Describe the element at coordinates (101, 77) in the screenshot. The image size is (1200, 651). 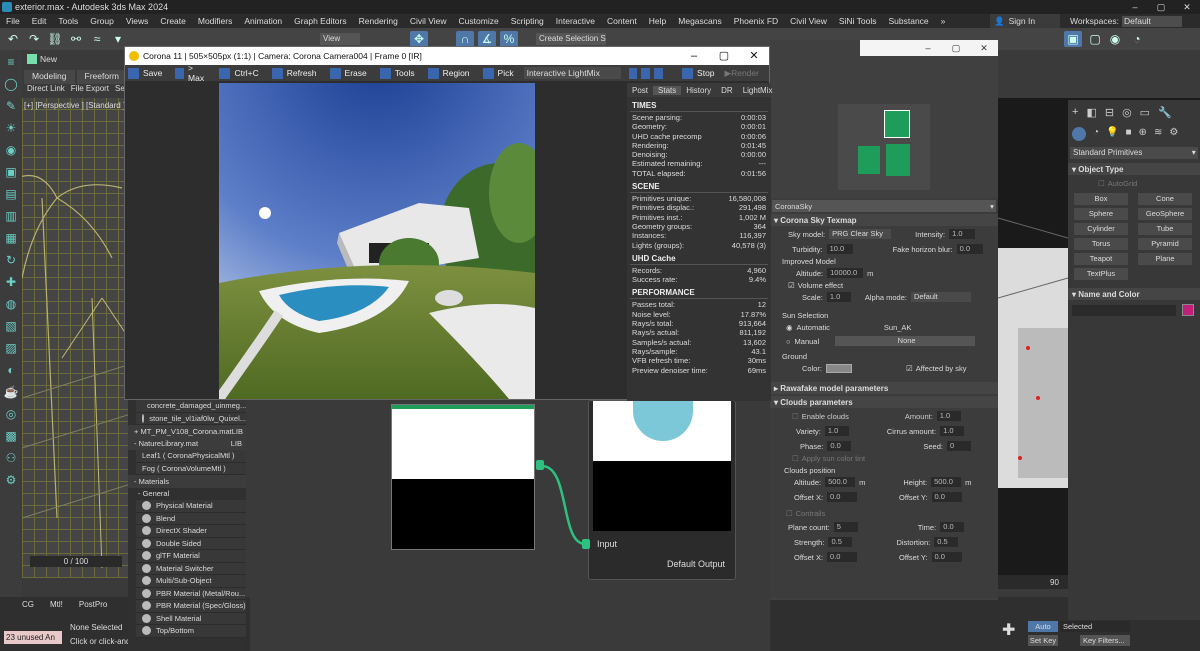
I see `tab-freeform: Freeform` at that location.